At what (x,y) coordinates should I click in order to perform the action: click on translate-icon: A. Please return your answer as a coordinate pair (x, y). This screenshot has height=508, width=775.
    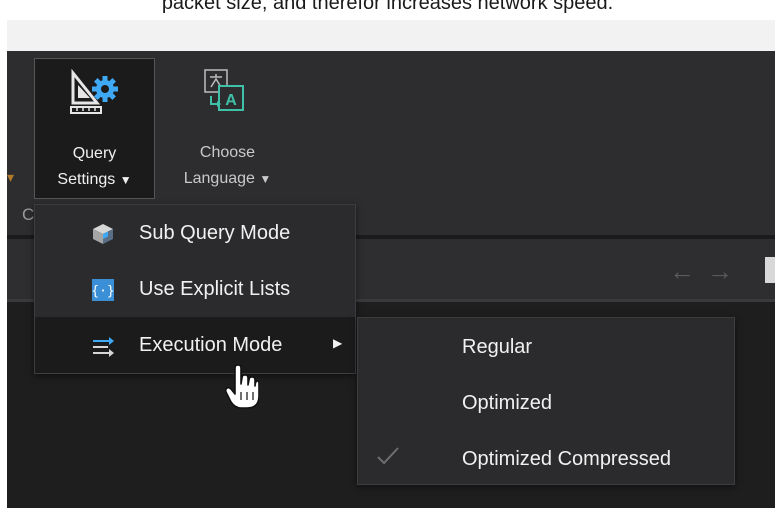
    Looking at the image, I should click on (224, 90).